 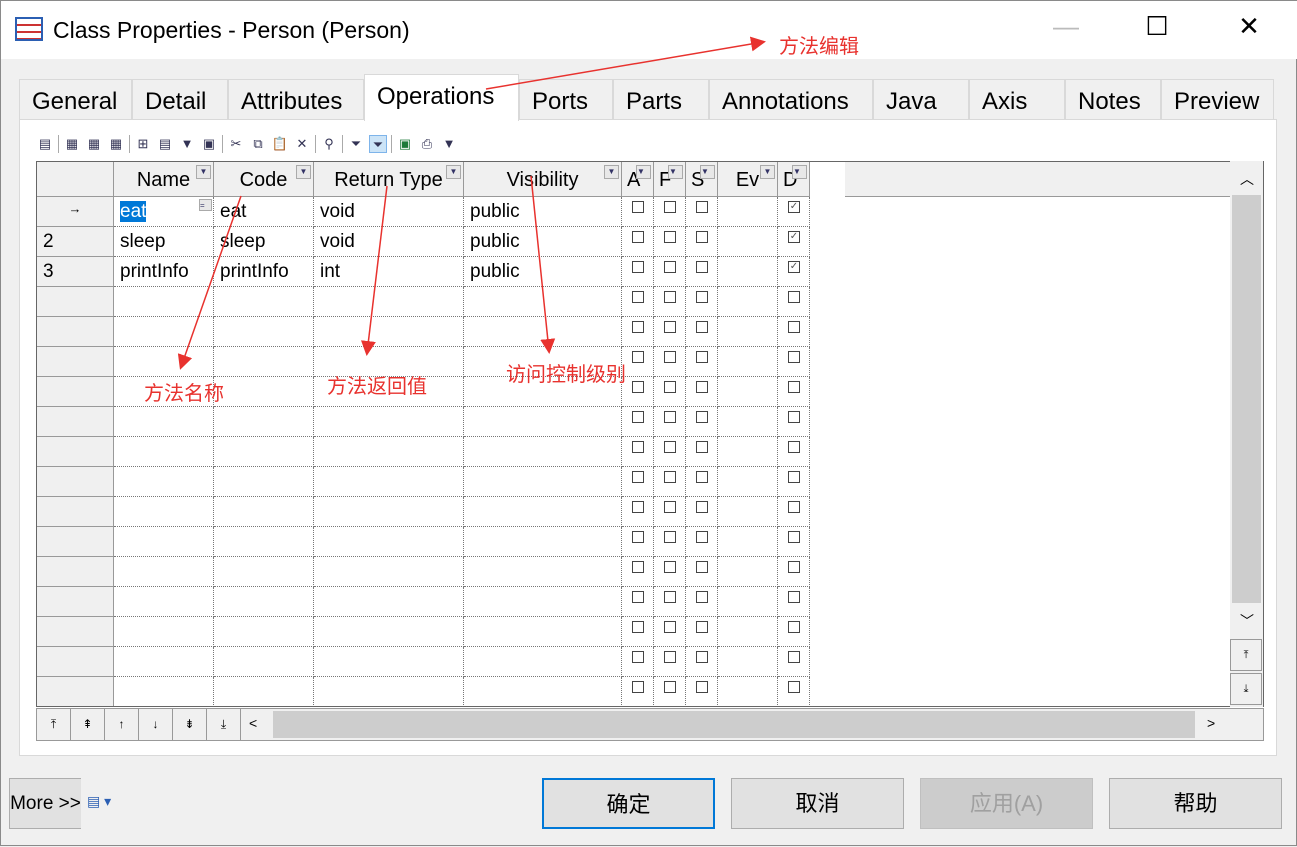 What do you see at coordinates (791, 99) in the screenshot?
I see `tab-annotations: Annotations` at bounding box center [791, 99].